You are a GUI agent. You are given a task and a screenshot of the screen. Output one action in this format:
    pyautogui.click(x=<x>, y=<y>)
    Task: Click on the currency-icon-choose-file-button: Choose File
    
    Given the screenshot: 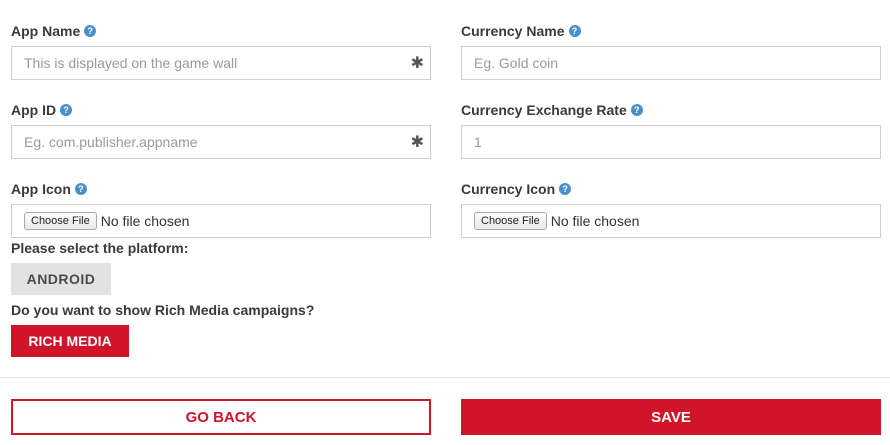 What is the action you would take?
    pyautogui.click(x=510, y=221)
    